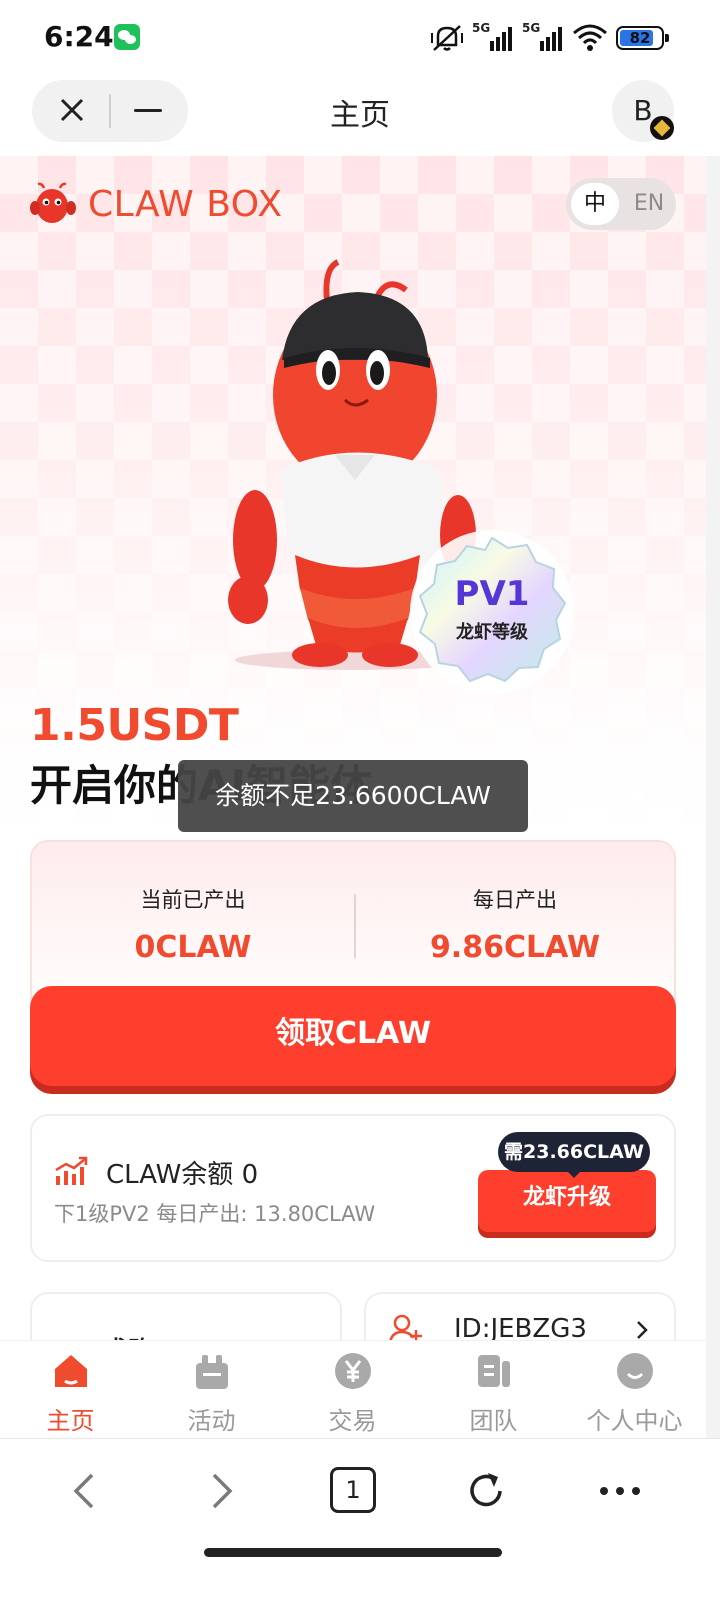 This screenshot has height=1600, width=720. I want to click on required-claw-tooltip: 需23.66CLAW, so click(574, 1155).